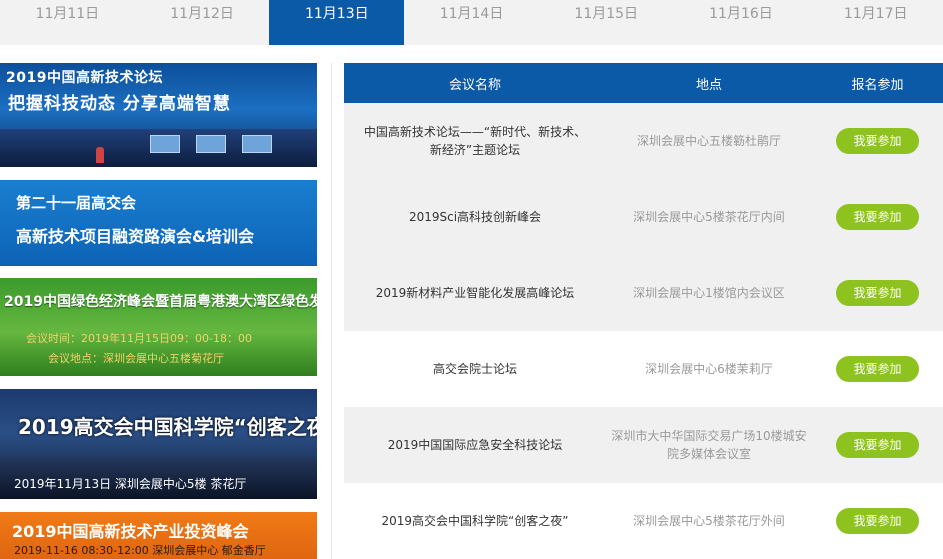 The width and height of the screenshot is (943, 559). What do you see at coordinates (474, 85) in the screenshot?
I see `header-name: 会议名称` at bounding box center [474, 85].